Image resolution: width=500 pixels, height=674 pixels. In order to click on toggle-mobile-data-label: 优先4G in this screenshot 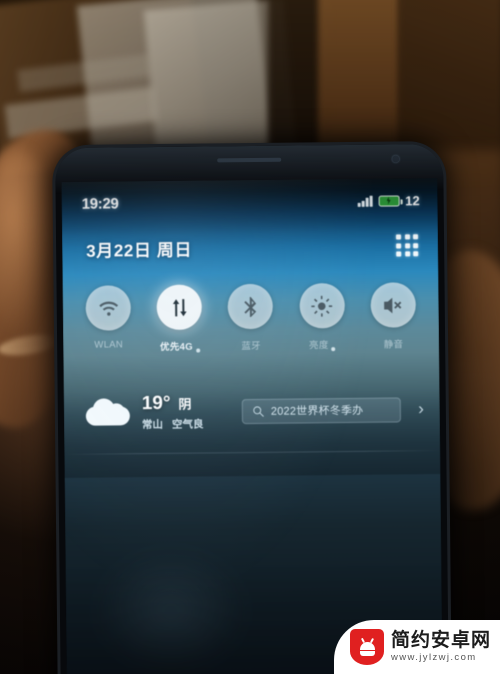, I will do `click(180, 346)`.